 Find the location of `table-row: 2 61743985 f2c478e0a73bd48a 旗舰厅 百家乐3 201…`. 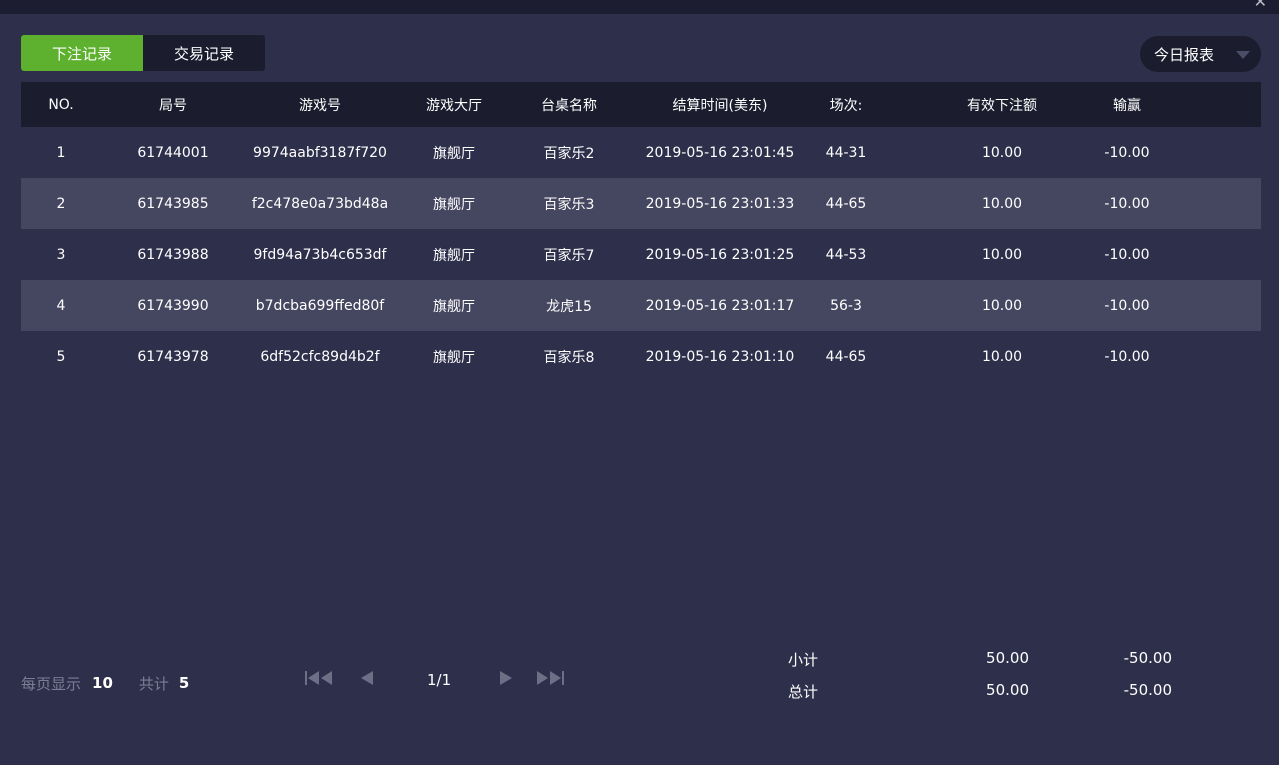

table-row: 2 61743985 f2c478e0a73bd48a 旗舰厅 百家乐3 201… is located at coordinates (641, 203).